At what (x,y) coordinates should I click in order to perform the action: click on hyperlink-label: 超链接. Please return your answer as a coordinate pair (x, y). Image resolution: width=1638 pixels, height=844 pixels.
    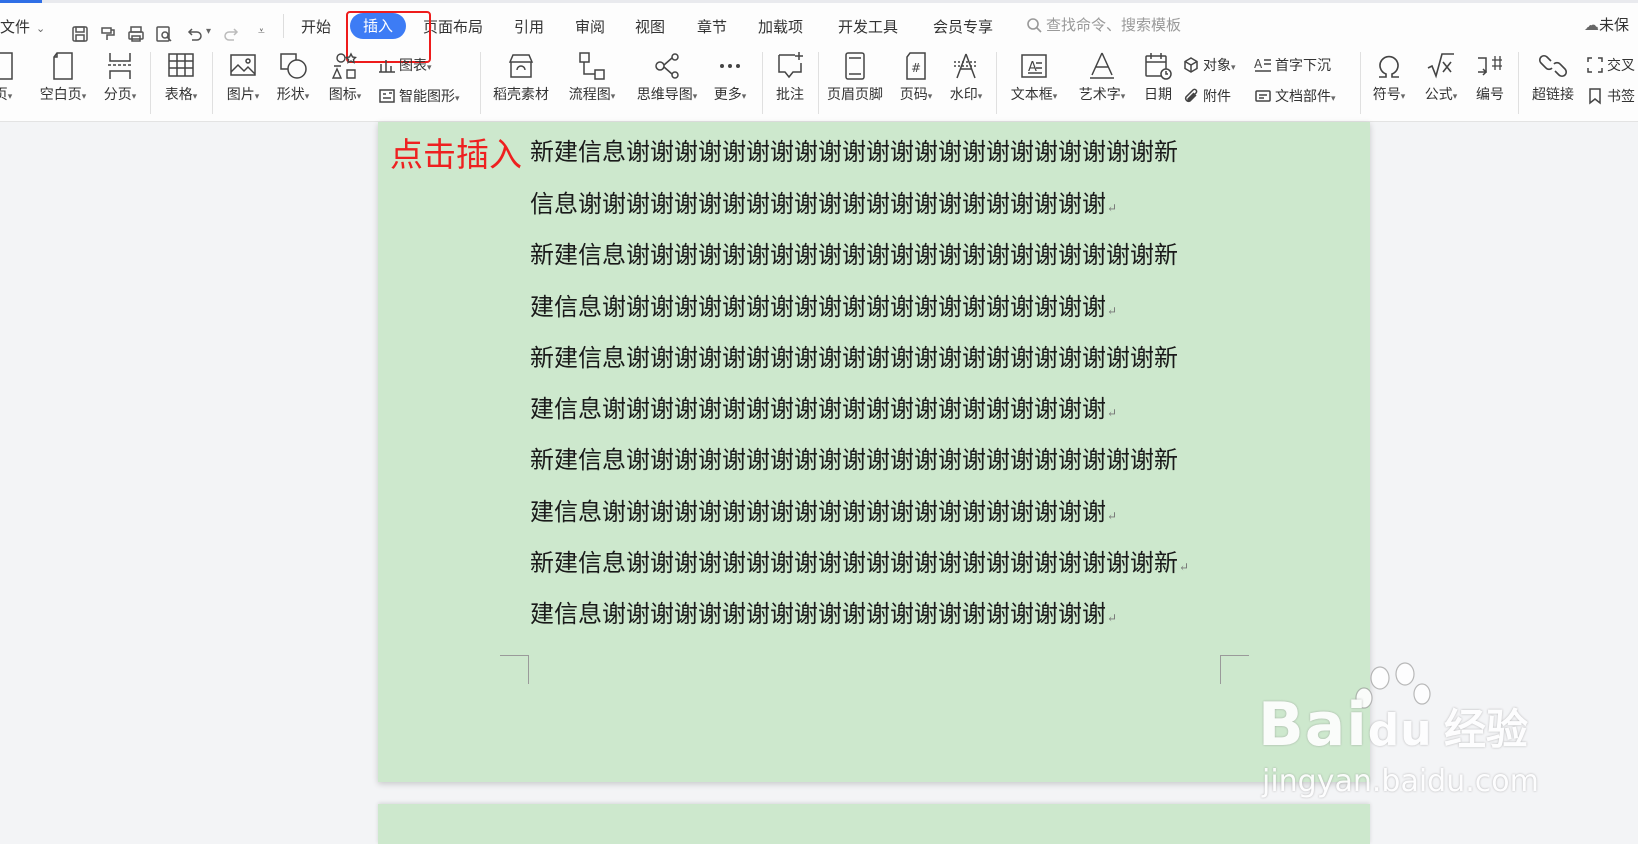
    Looking at the image, I should click on (1553, 95).